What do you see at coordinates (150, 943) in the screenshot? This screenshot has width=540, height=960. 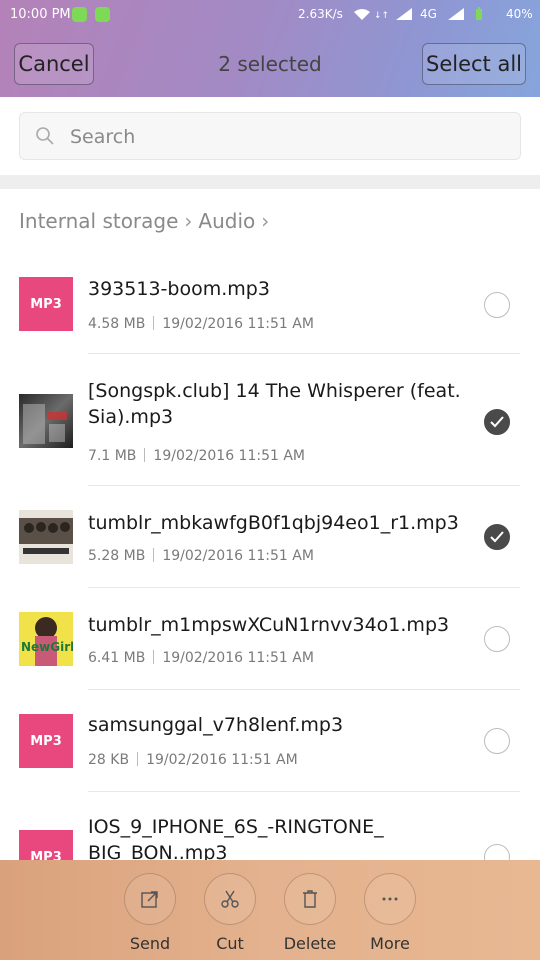 I see `send-label: Send` at bounding box center [150, 943].